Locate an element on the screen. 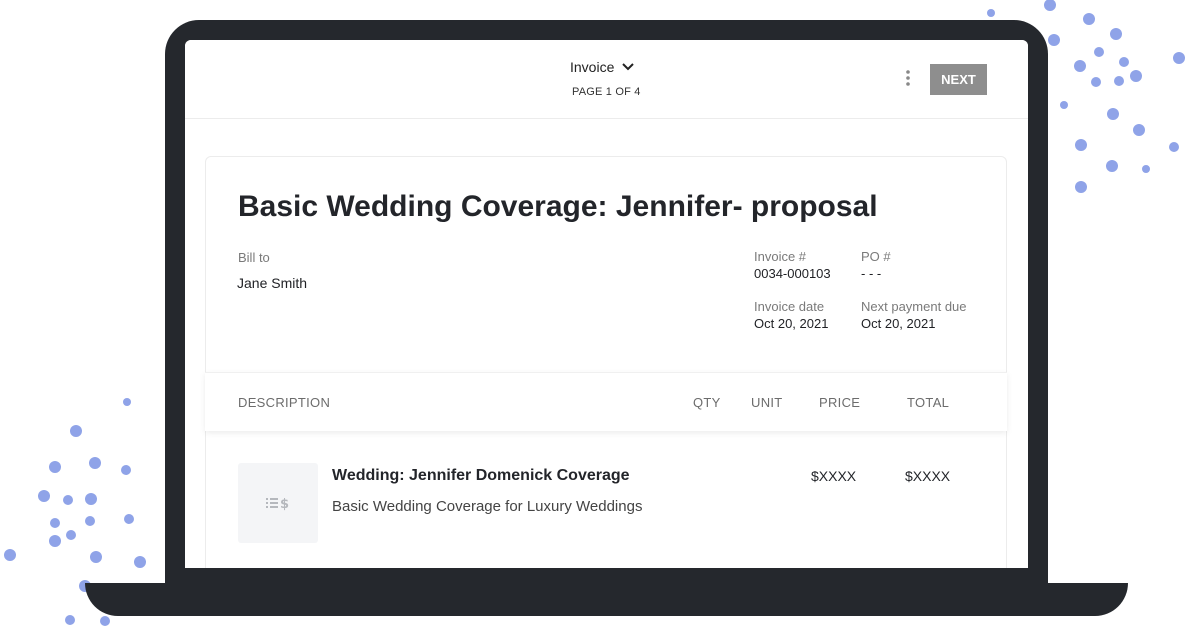 The width and height of the screenshot is (1200, 630). document-type-dropdown: Invoice is located at coordinates (602, 67).